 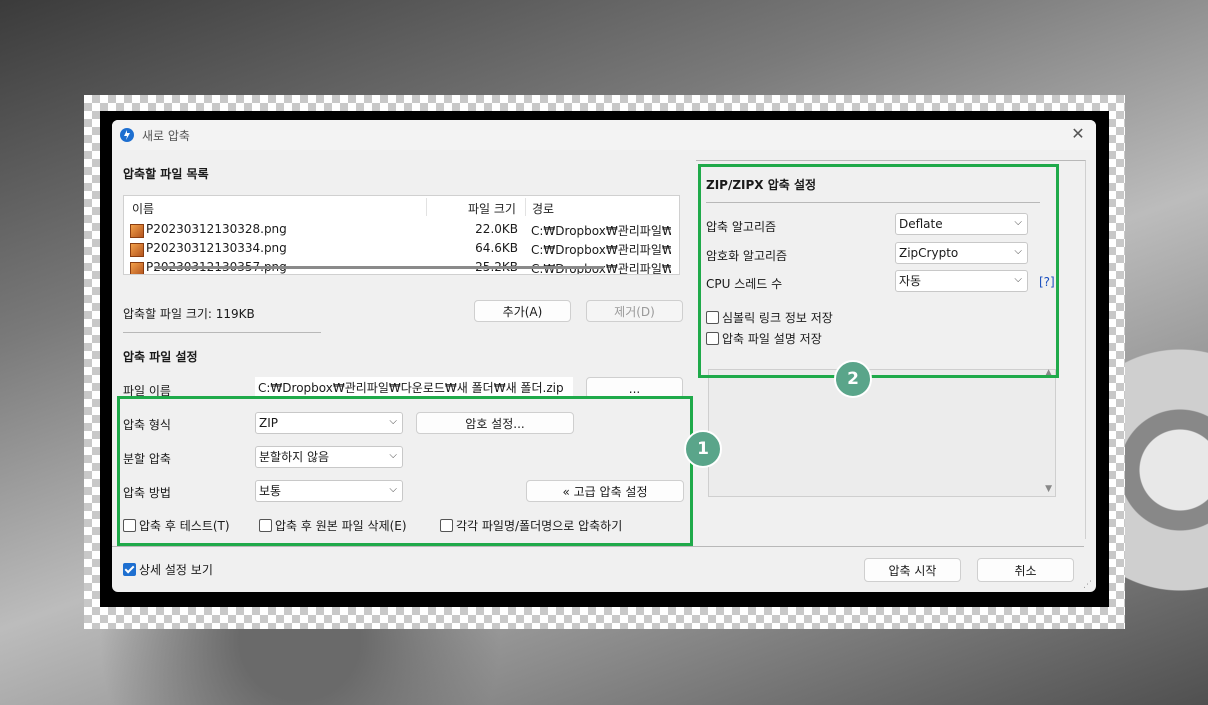 What do you see at coordinates (1078, 134) in the screenshot?
I see `close-icon: ✕` at bounding box center [1078, 134].